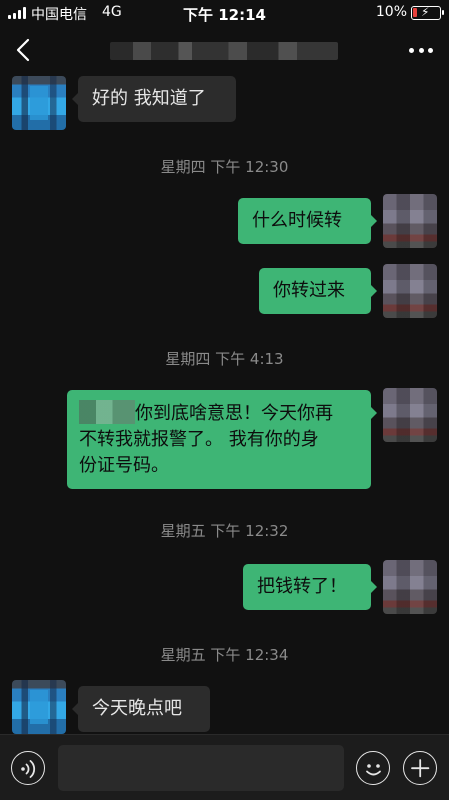 Image resolution: width=449 pixels, height=800 pixels. I want to click on message-text: 好的 我知道了, so click(149, 98).